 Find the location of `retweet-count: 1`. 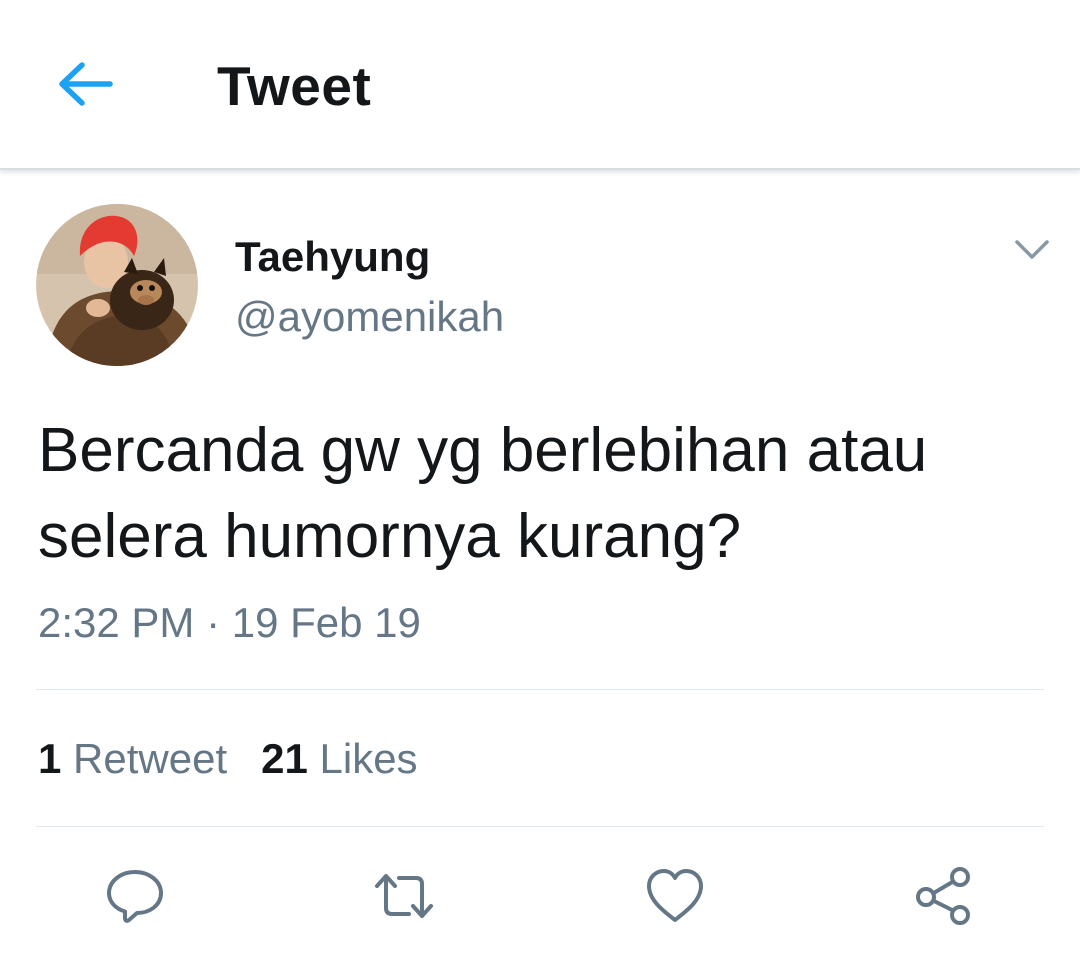

retweet-count: 1 is located at coordinates (50, 758).